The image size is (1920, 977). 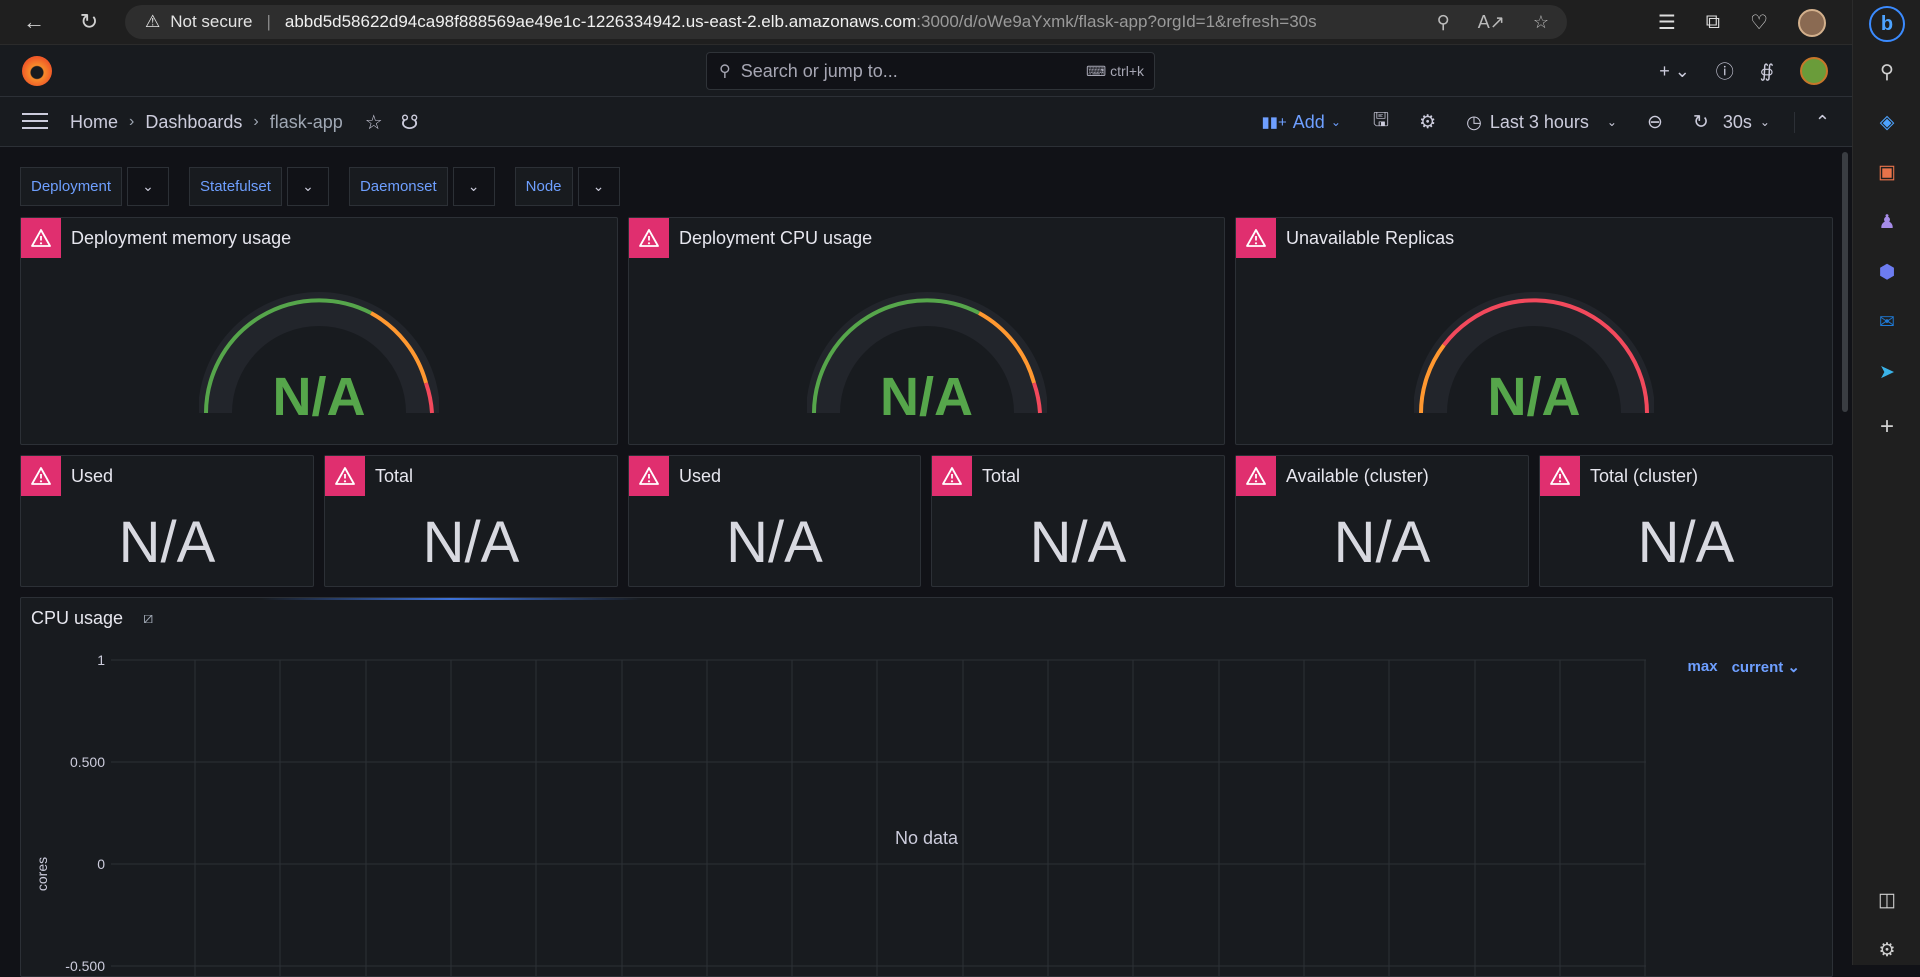 I want to click on search-input: ⚲ Search or jump to... ⌨ ctrl+k, so click(x=930, y=71).